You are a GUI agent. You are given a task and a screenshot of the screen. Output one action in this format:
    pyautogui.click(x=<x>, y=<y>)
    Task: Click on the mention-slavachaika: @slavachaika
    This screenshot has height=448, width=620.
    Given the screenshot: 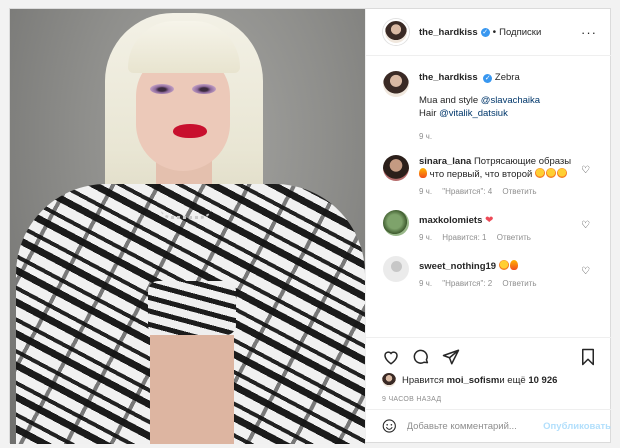 What is the action you would take?
    pyautogui.click(x=510, y=100)
    